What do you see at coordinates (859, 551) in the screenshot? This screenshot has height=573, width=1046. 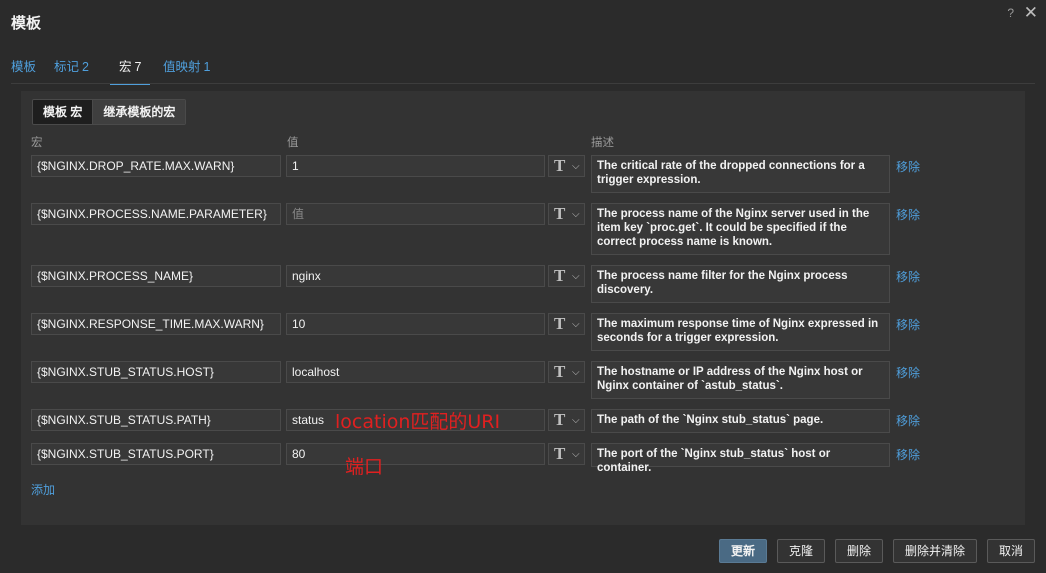 I see `delete-button: 删除` at bounding box center [859, 551].